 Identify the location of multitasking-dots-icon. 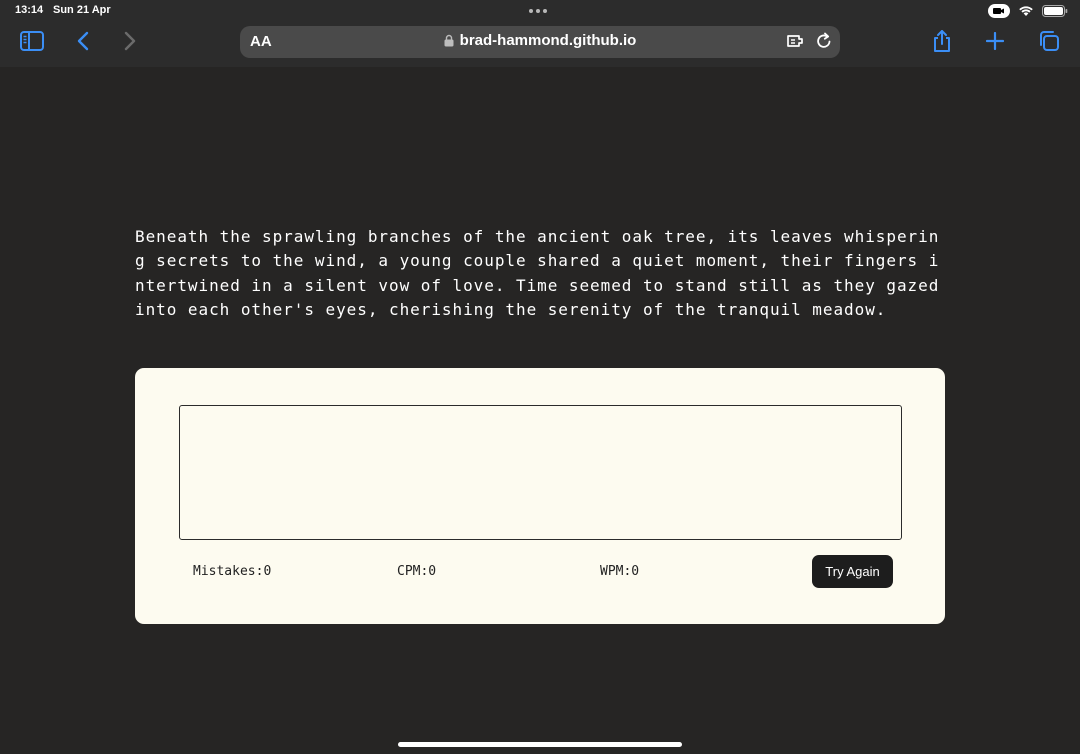
(538, 11).